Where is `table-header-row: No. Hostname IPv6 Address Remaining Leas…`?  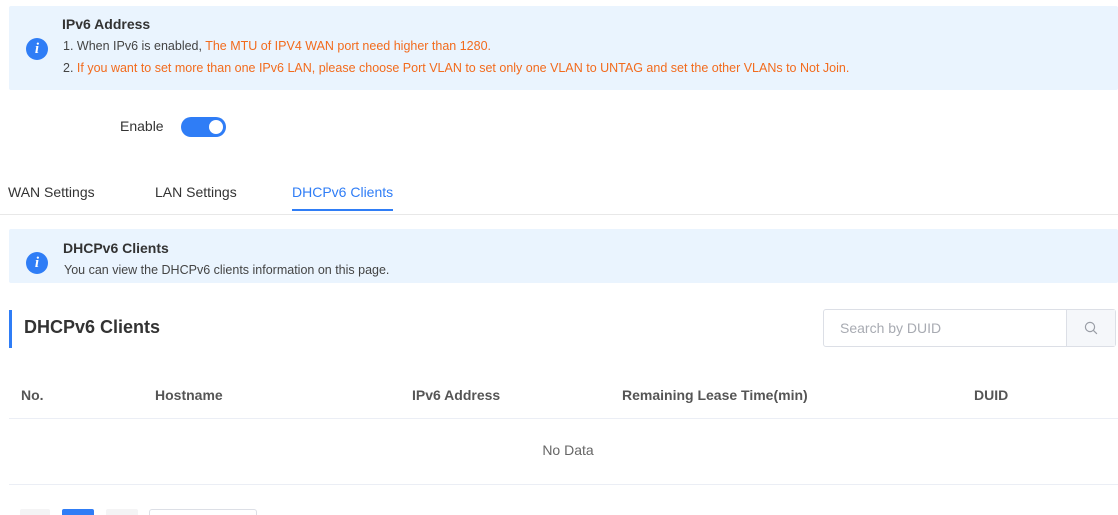 table-header-row: No. Hostname IPv6 Address Remaining Leas… is located at coordinates (563, 396).